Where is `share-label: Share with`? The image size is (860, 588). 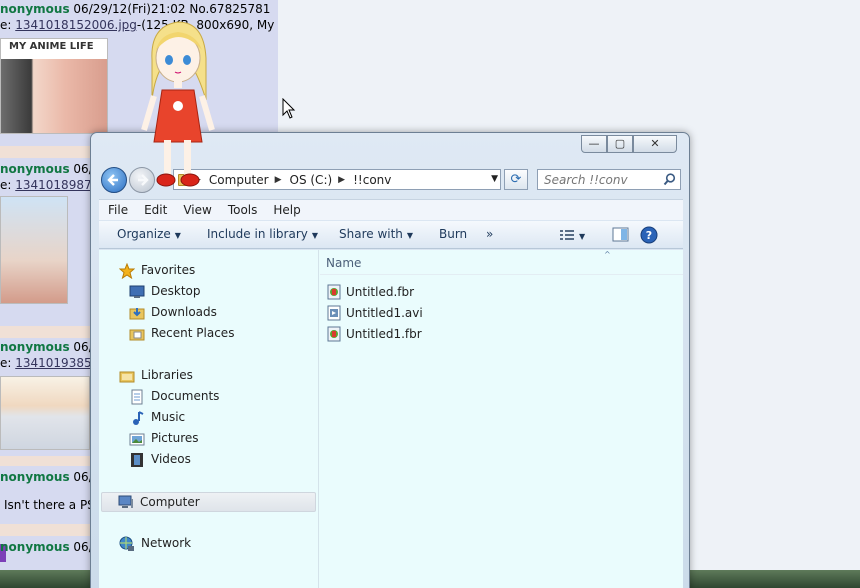
share-label: Share with is located at coordinates (371, 234).